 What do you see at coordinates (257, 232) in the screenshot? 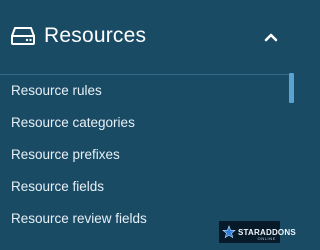
I see `staraddons-watermark: STARADDONS ONLINE` at bounding box center [257, 232].